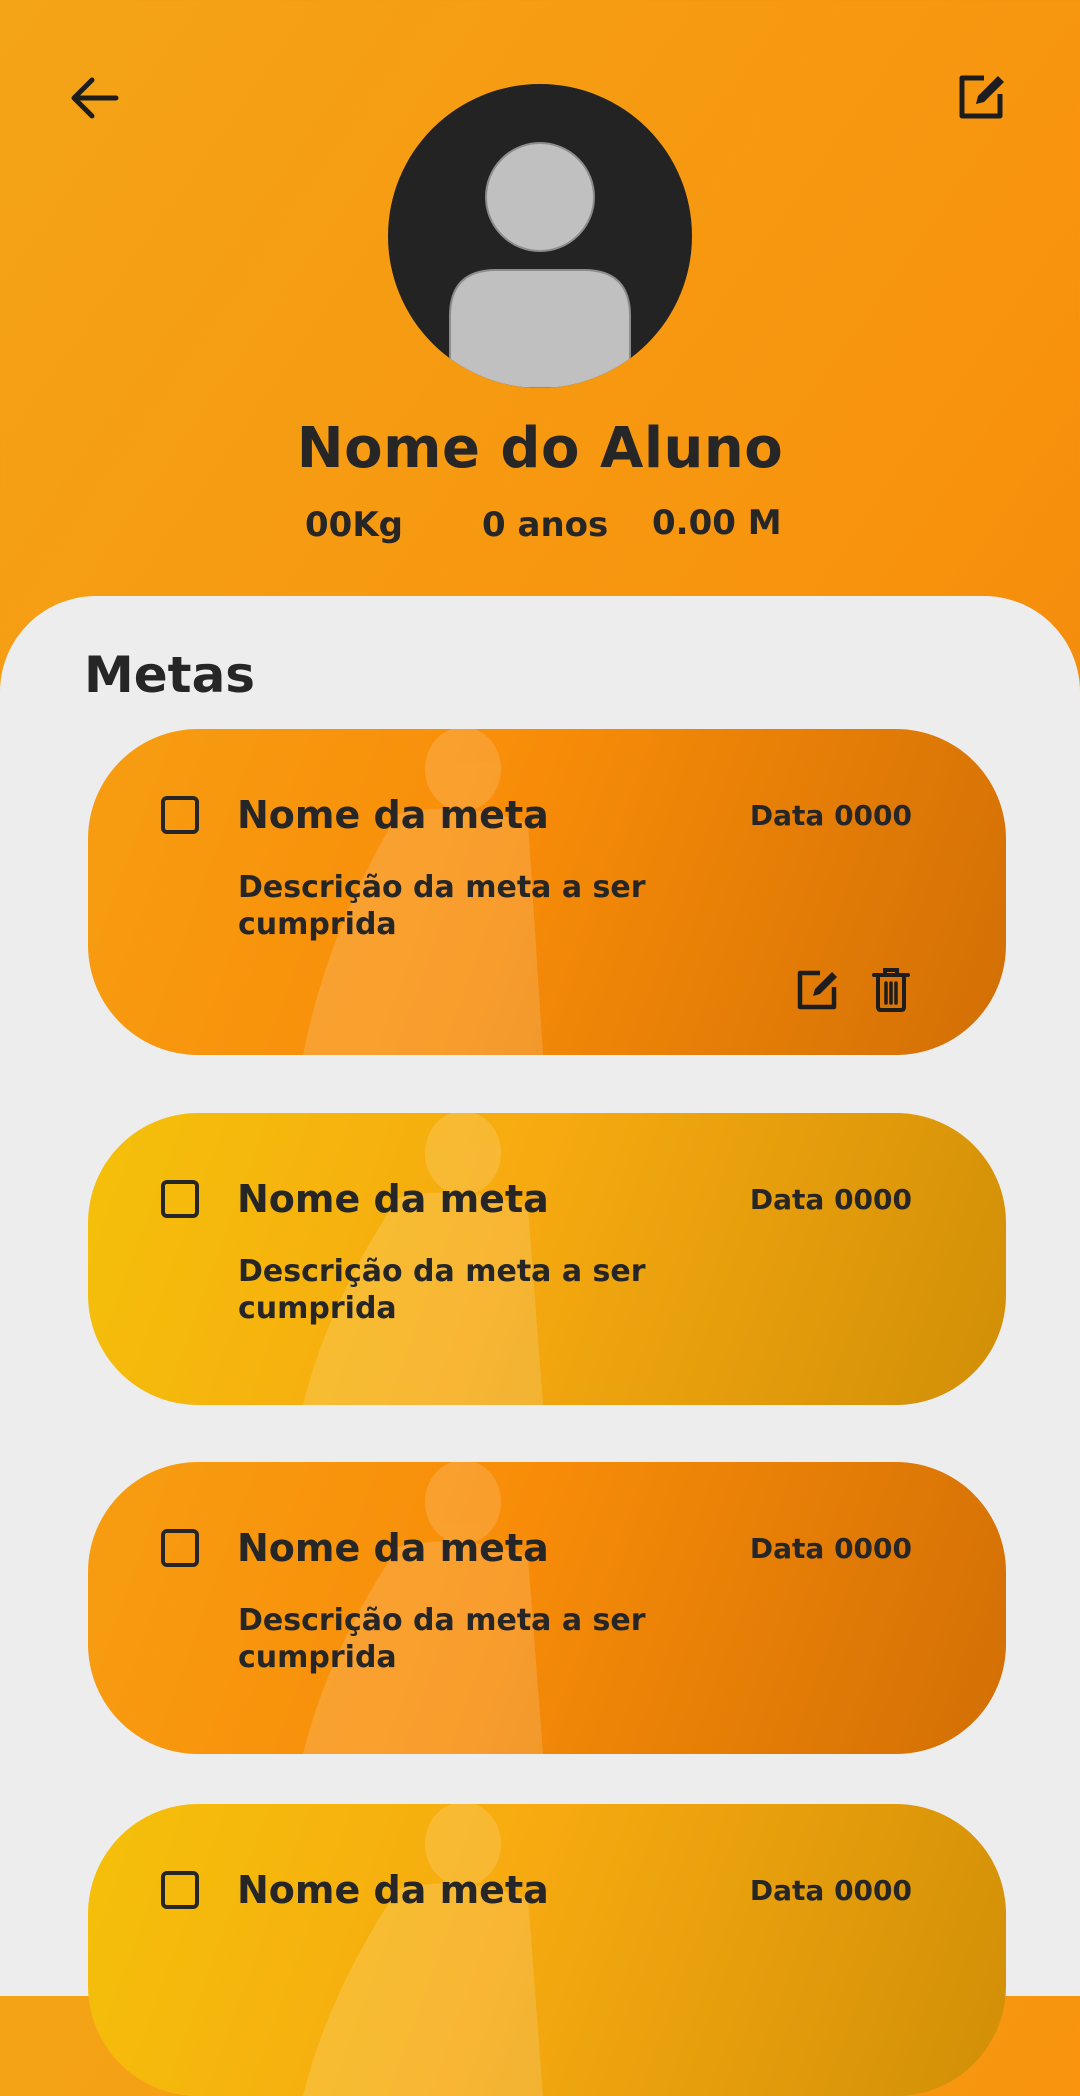  I want to click on trash-icon, so click(891, 990).